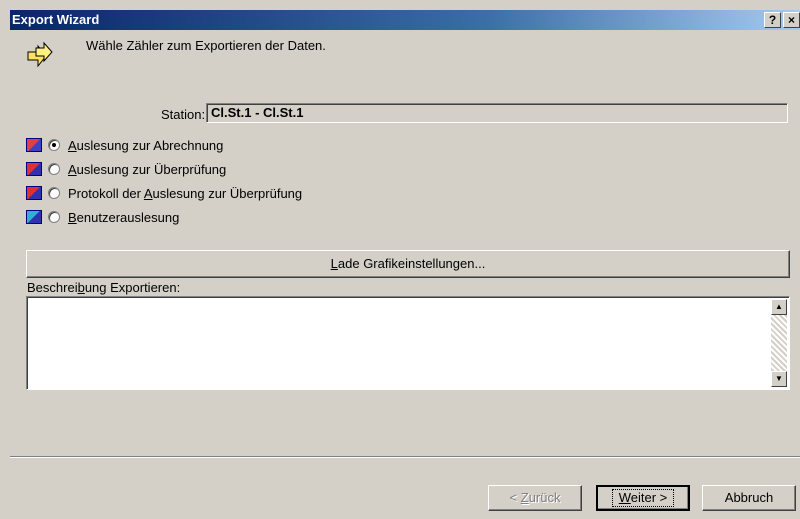 Image resolution: width=800 pixels, height=519 pixels. I want to click on option-ueberpruefung: Auslesung zur Überprüfung, so click(126, 169).